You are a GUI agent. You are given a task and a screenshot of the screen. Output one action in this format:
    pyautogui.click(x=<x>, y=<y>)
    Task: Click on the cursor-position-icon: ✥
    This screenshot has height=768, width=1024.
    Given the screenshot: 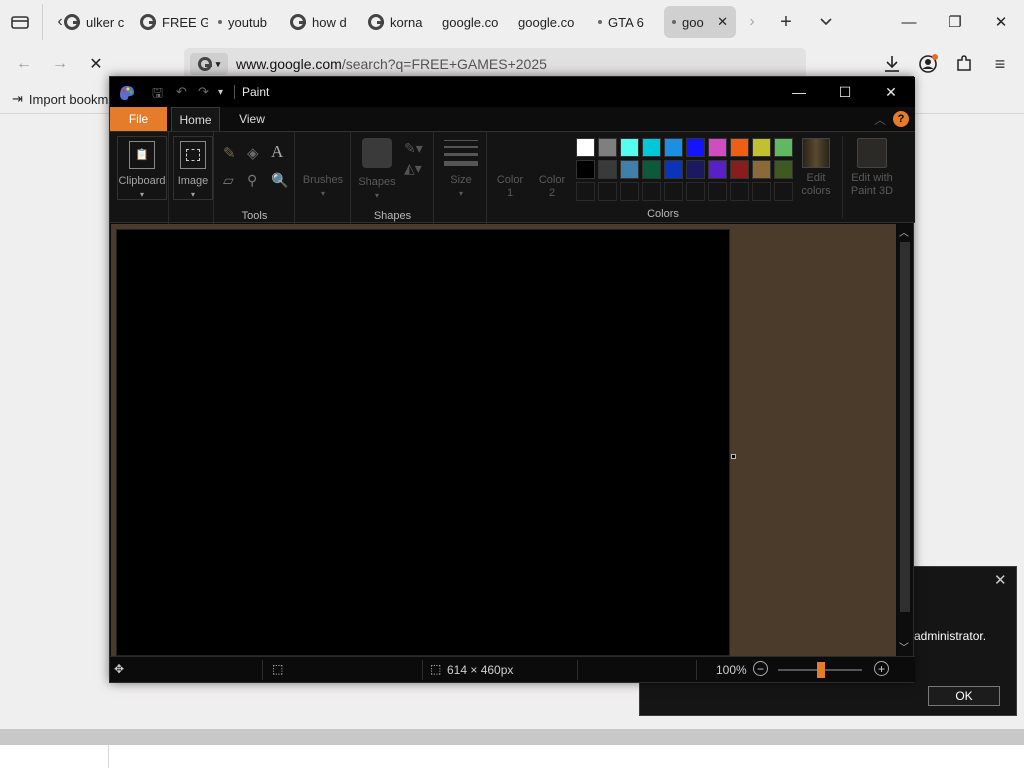 What is the action you would take?
    pyautogui.click(x=119, y=669)
    